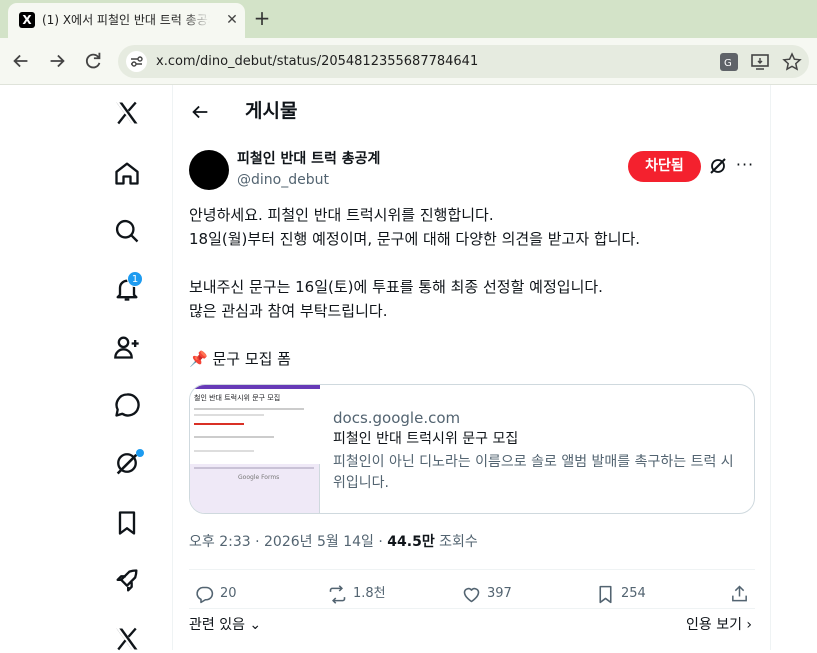 This screenshot has width=817, height=653. Describe the element at coordinates (341, 215) in the screenshot. I see `post-line: 안녕하세요. 피철인 반대 트럭시위를 진행합니다.` at that location.